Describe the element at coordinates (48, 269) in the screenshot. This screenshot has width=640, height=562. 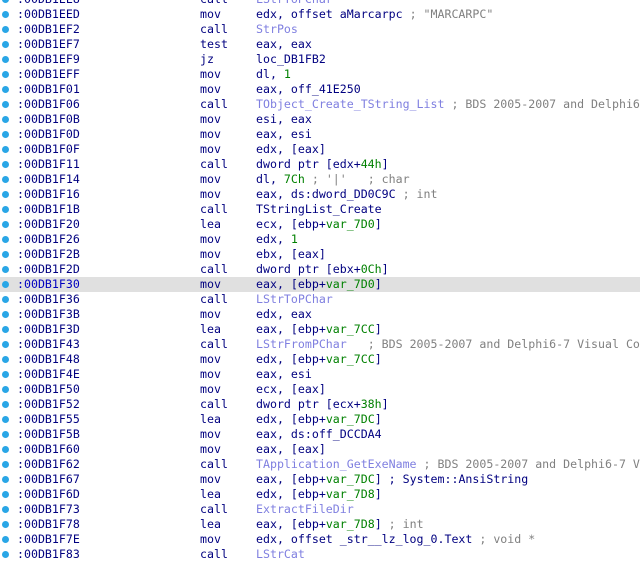
I see `line-address: :00DB1F2D` at that location.